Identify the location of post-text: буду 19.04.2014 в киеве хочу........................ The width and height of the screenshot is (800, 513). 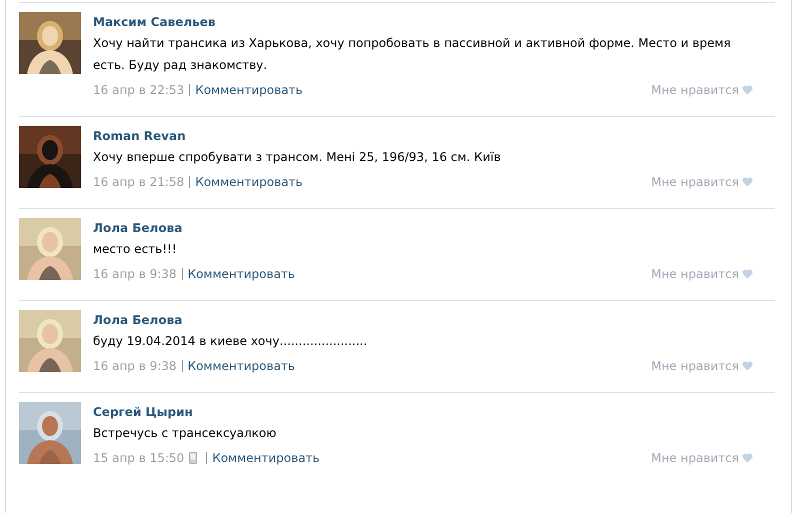
(230, 341).